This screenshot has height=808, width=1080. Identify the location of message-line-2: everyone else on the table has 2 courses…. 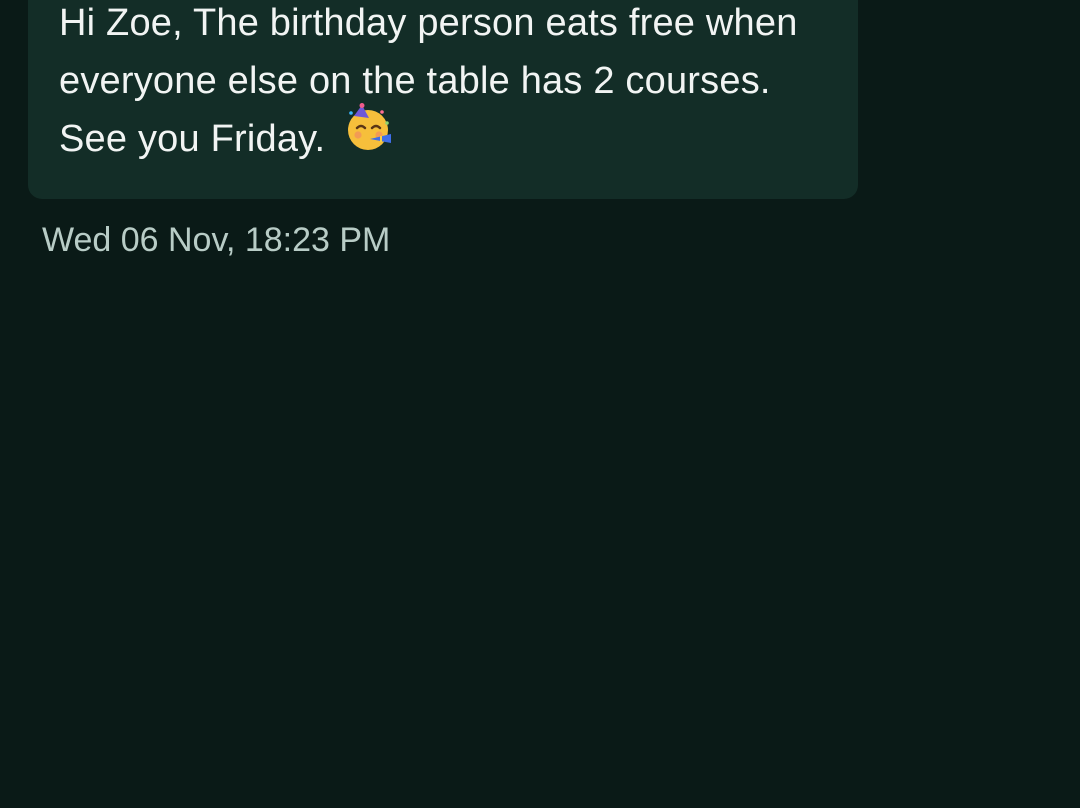
(415, 81).